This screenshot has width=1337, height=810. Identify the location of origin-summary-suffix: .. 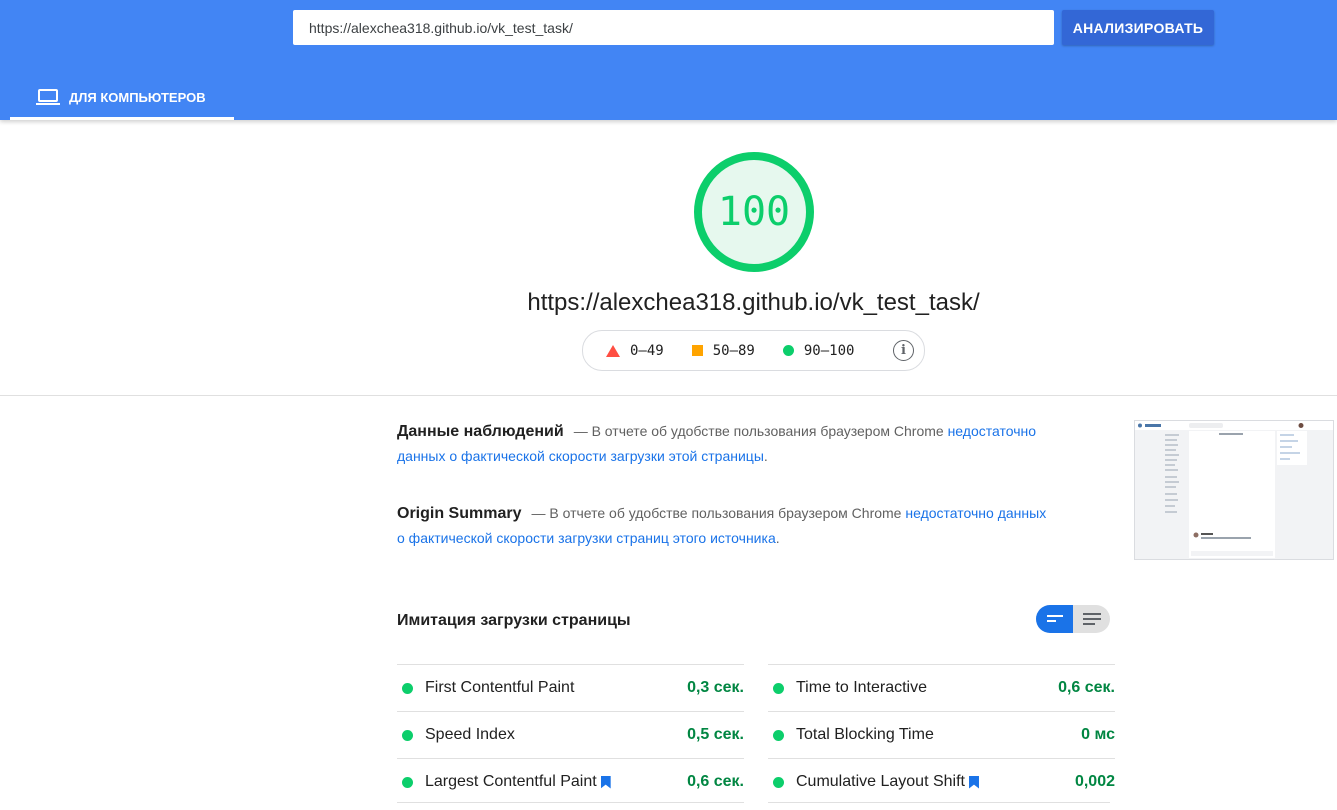
(777, 538).